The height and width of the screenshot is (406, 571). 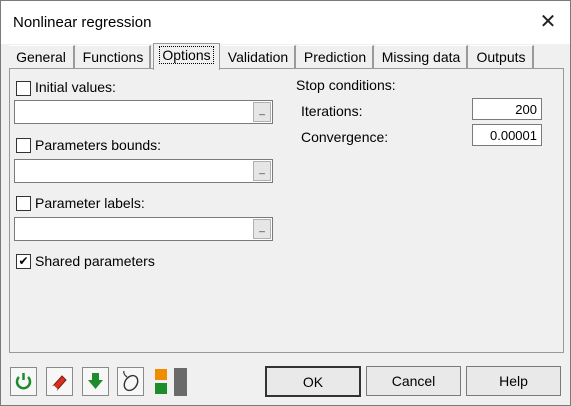 What do you see at coordinates (114, 57) in the screenshot?
I see `tab-functions: Functions` at bounding box center [114, 57].